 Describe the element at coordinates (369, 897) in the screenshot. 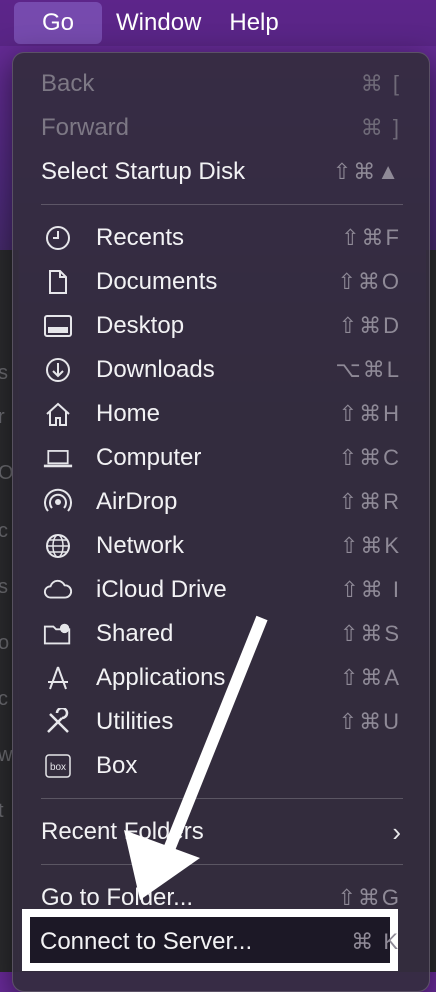

I see `shortcut-label: ⇧⌘G` at that location.